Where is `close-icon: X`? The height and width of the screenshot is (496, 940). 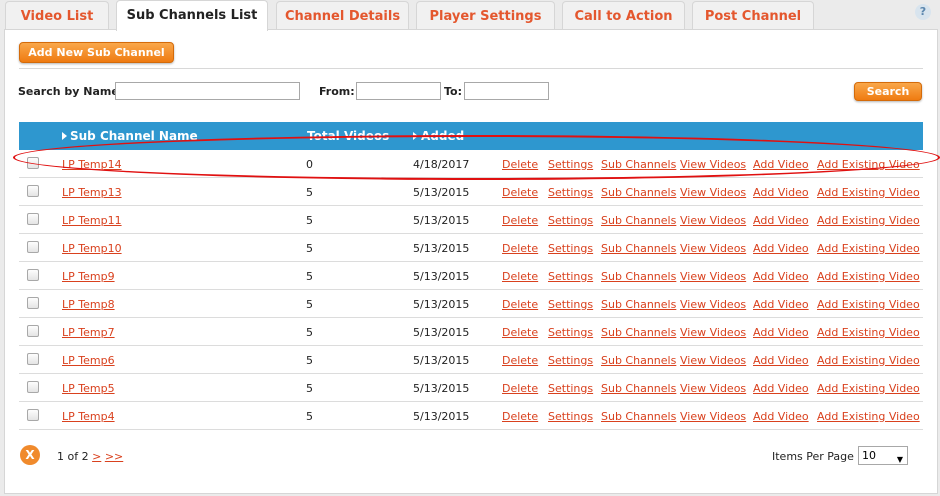
close-icon: X is located at coordinates (30, 455).